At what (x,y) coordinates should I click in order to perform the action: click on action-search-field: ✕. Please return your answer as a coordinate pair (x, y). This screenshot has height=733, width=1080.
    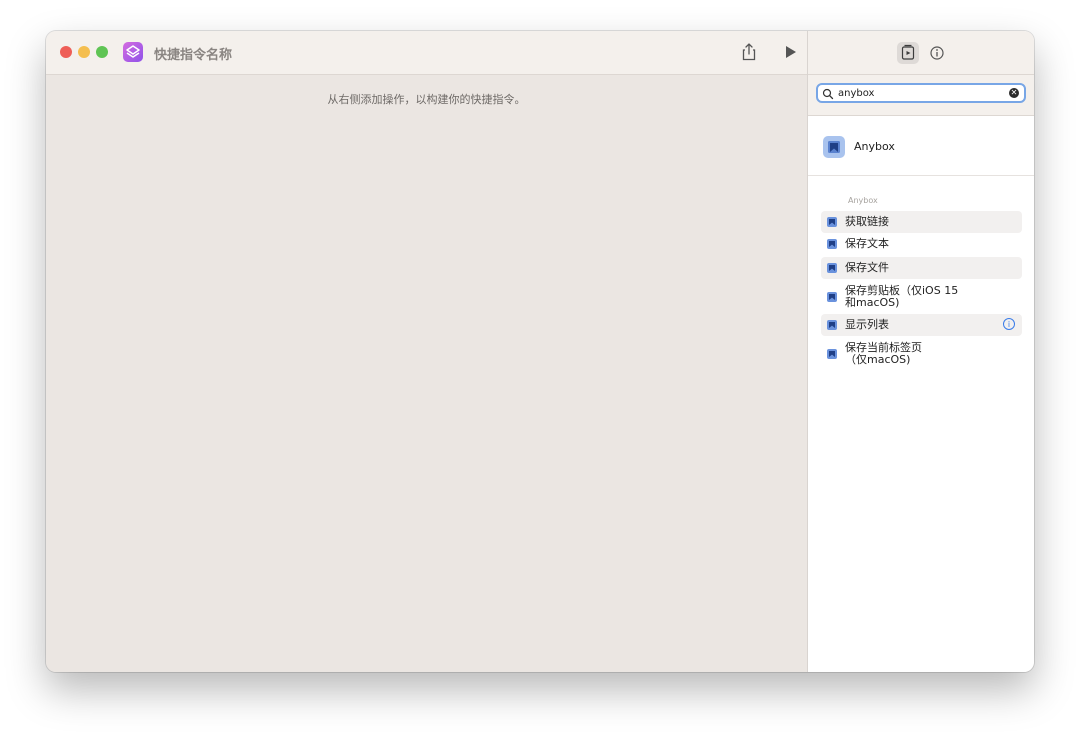
    Looking at the image, I should click on (921, 93).